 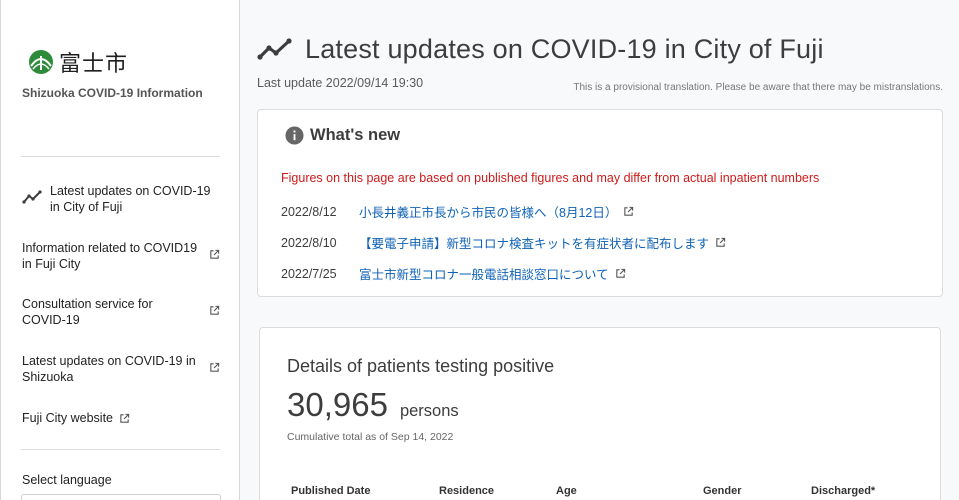 I want to click on news-item: 2022/7/25 富士市新型コロナ一般電話相談窓口について, so click(x=453, y=273).